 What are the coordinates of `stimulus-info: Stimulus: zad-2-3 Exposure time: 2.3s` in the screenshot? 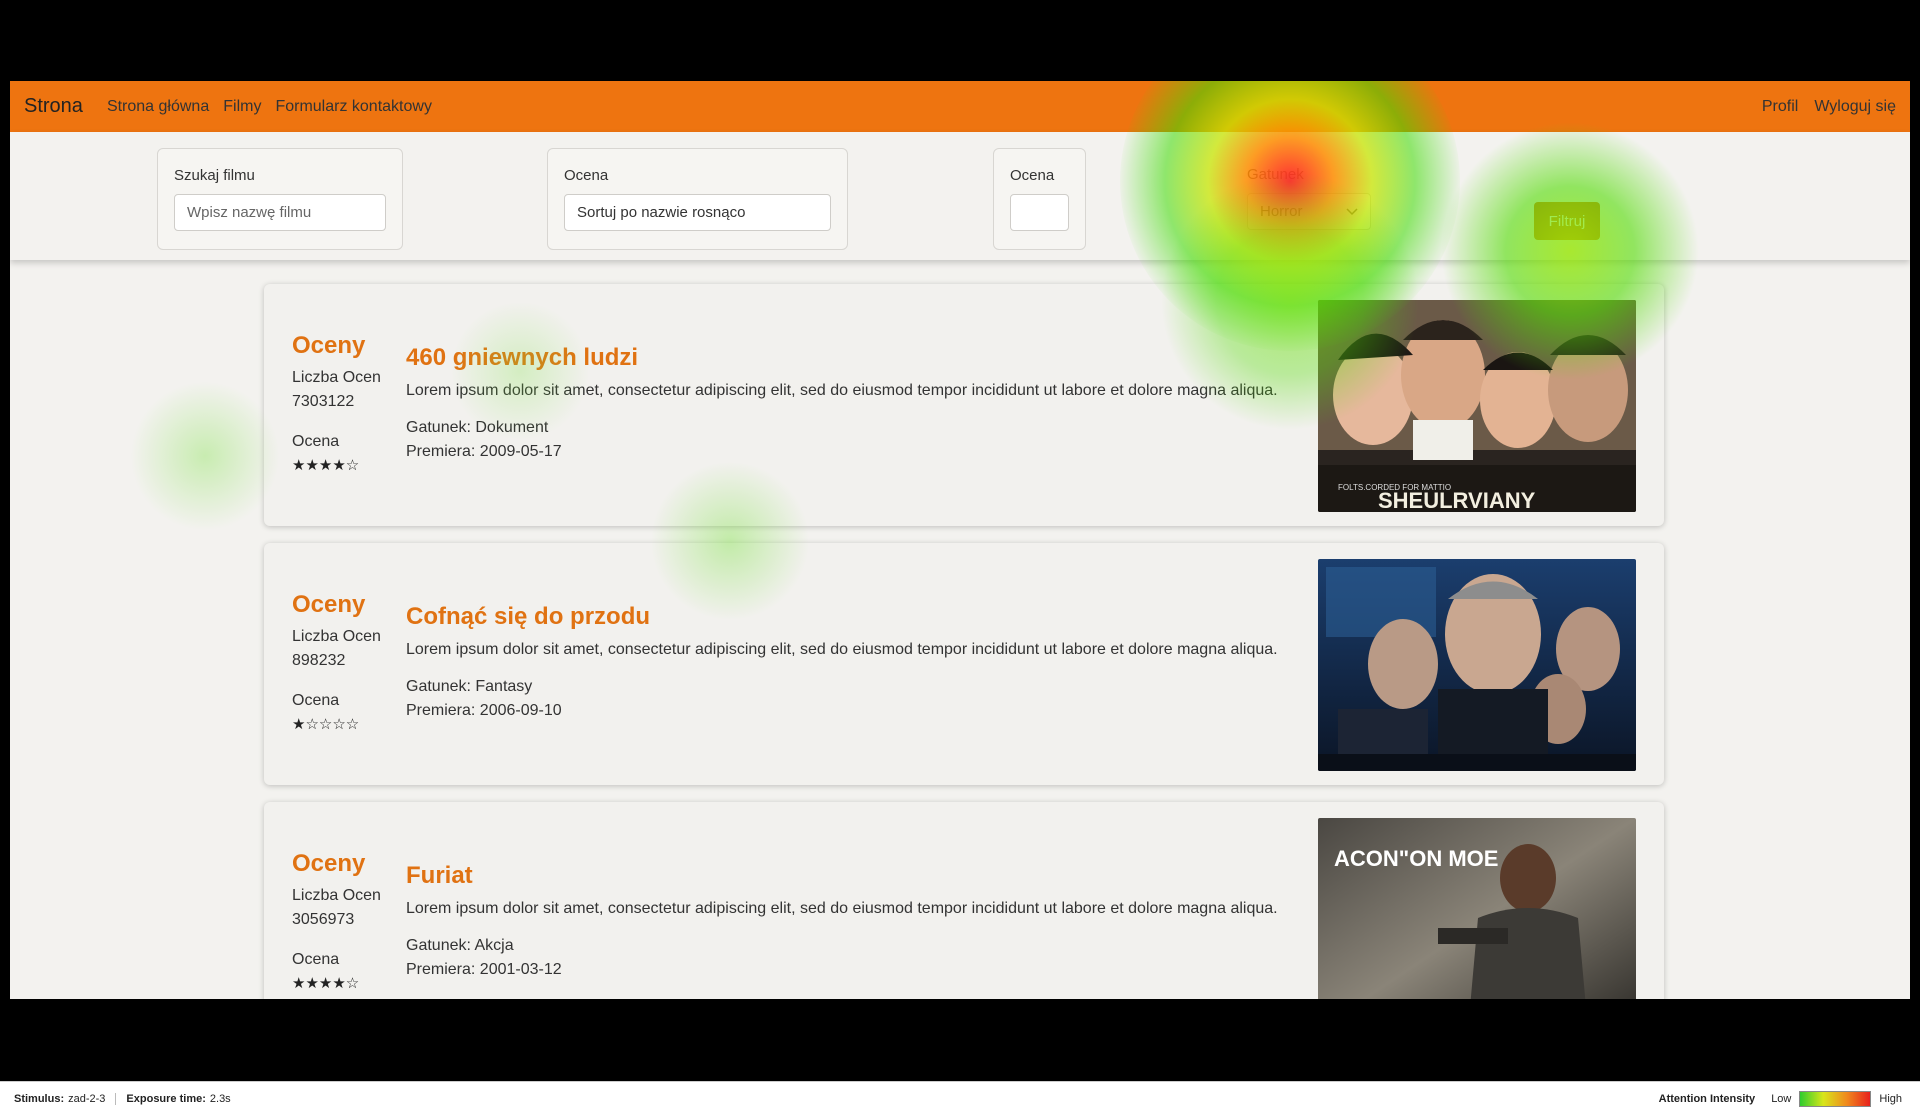 It's located at (122, 1098).